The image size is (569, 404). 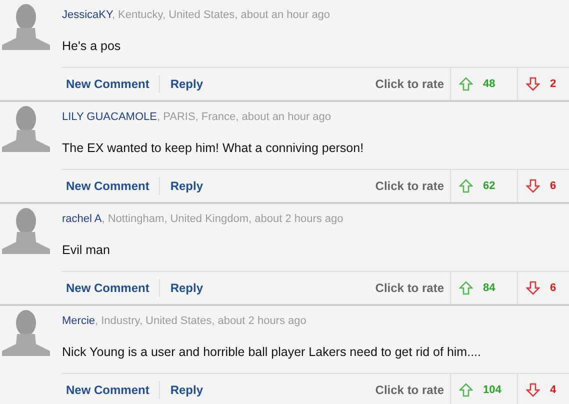 What do you see at coordinates (492, 390) in the screenshot?
I see `up-vote-count: 104` at bounding box center [492, 390].